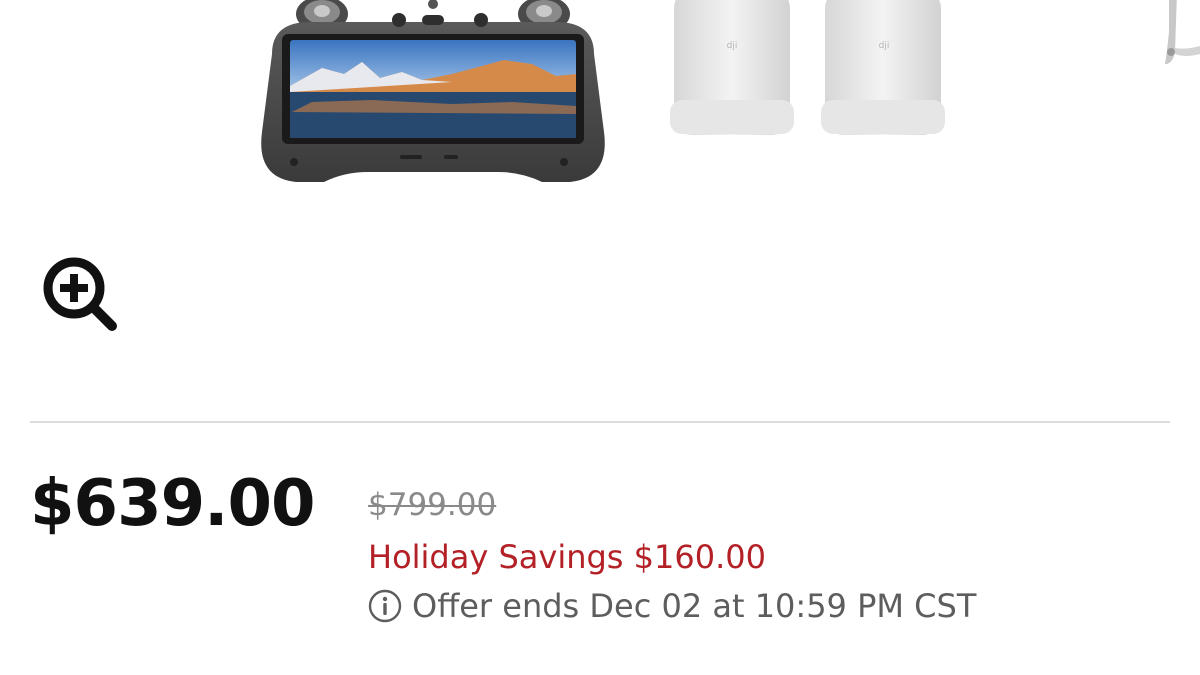 The image size is (1200, 675). Describe the element at coordinates (432, 505) in the screenshot. I see `original-price: $799.00` at that location.